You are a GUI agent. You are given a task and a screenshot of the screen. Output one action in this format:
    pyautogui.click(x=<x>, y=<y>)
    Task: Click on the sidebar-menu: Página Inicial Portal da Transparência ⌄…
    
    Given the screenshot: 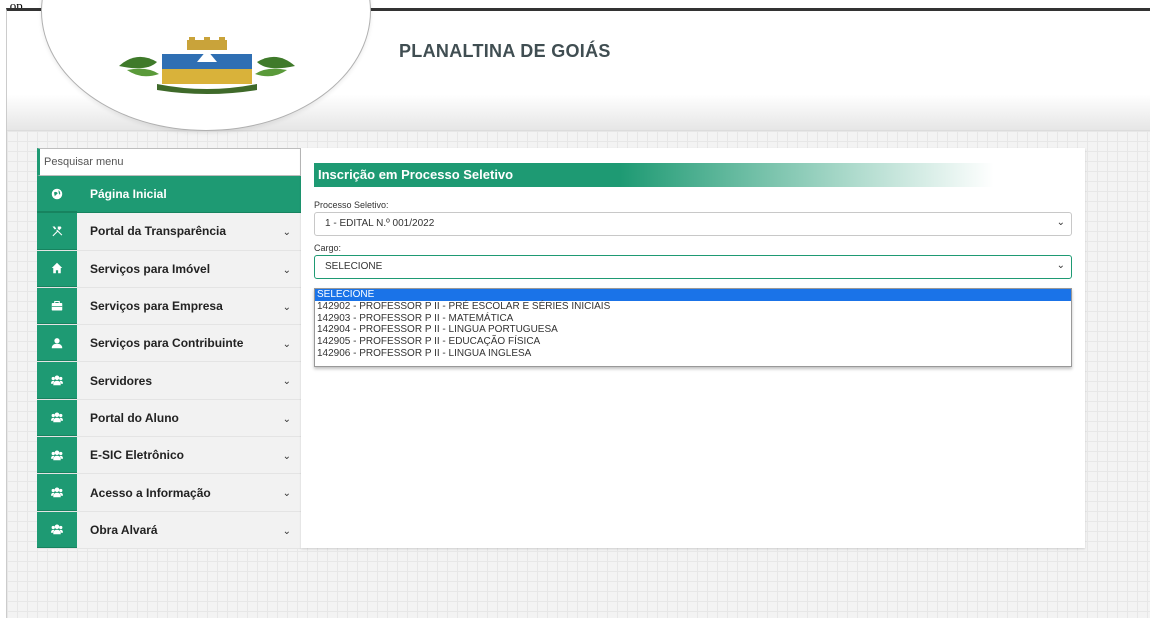 What is the action you would take?
    pyautogui.click(x=169, y=348)
    